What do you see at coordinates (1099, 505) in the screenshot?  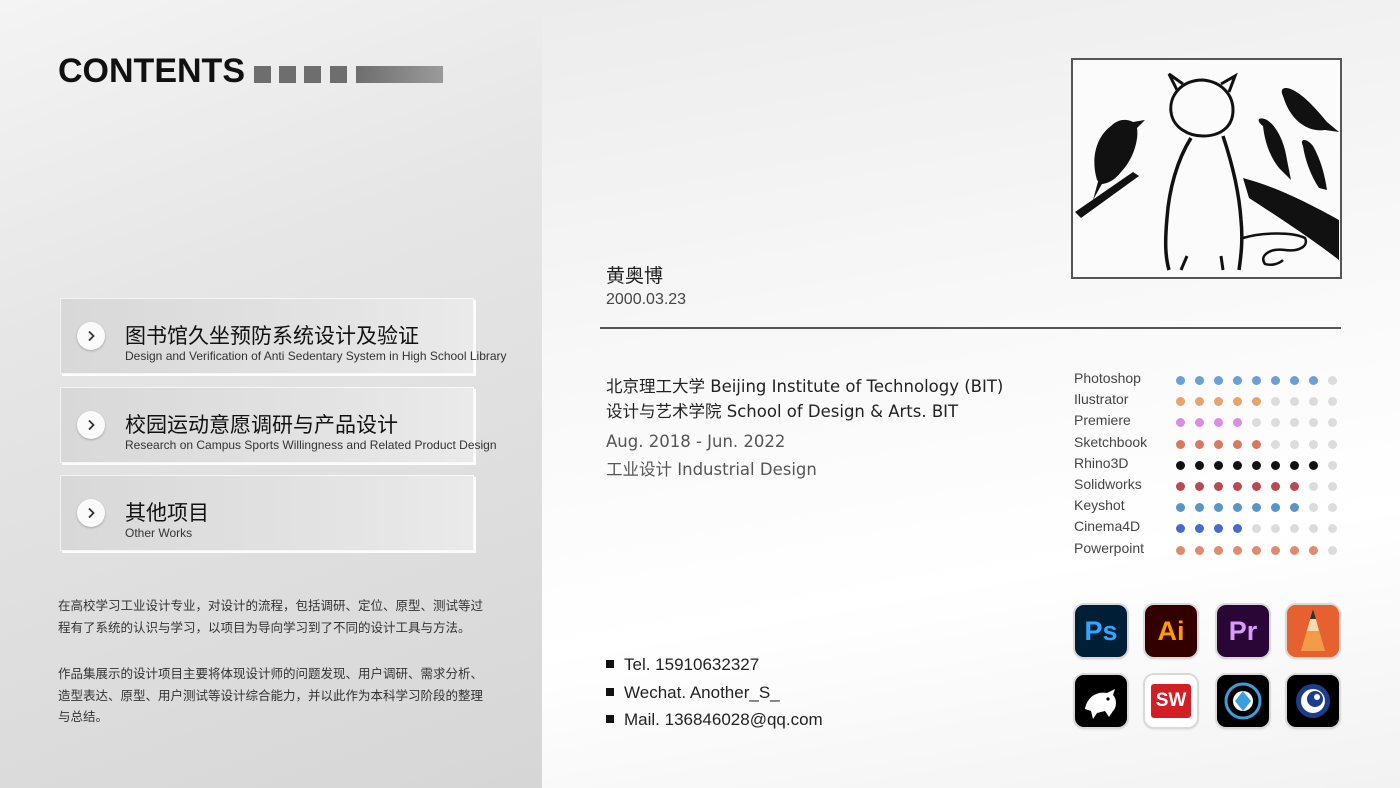 I see `skill-name: Keyshot` at bounding box center [1099, 505].